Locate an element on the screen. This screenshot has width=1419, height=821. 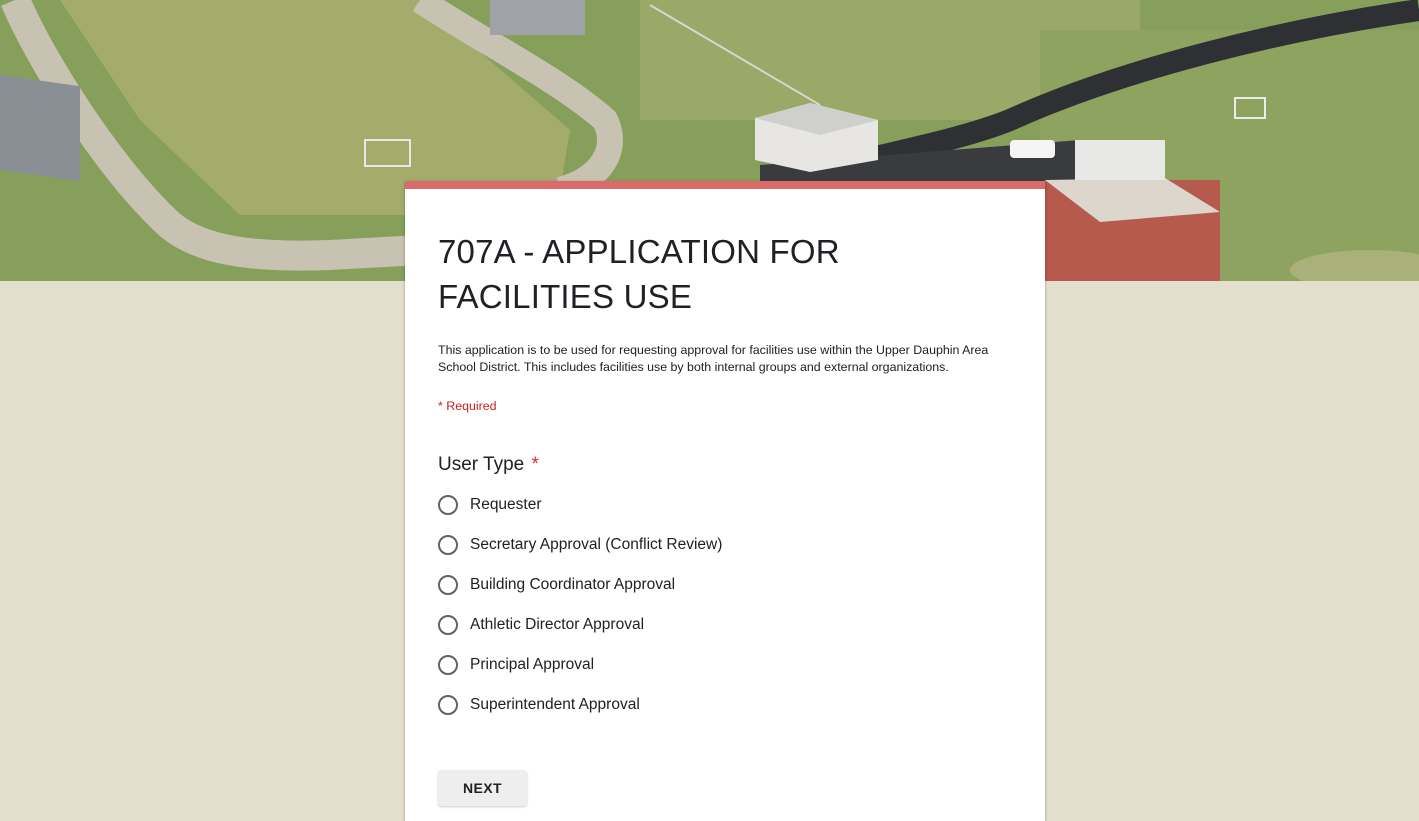
radio-option-principal-approval: Principal Approval is located at coordinates (718, 665).